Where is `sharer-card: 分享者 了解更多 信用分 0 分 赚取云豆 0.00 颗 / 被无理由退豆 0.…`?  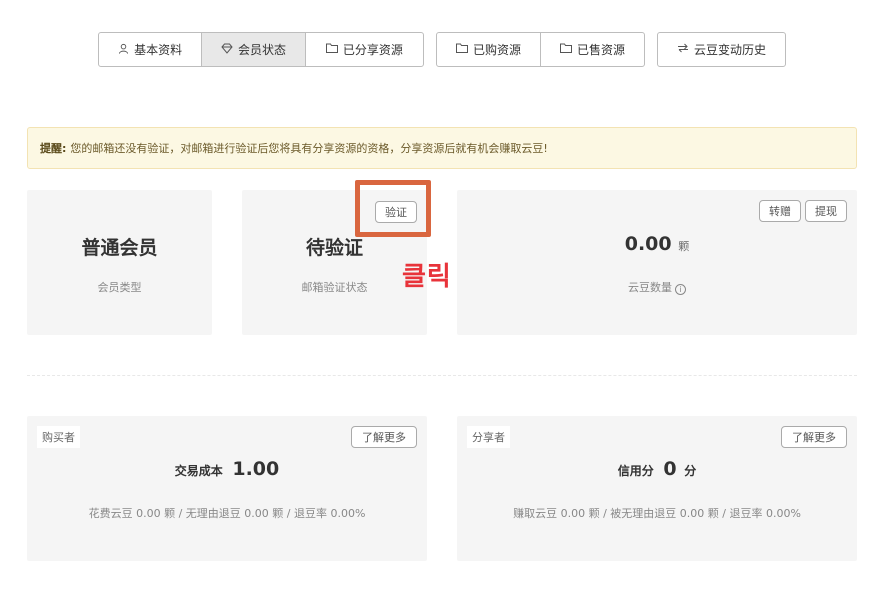 sharer-card: 分享者 了解更多 信用分 0 分 赚取云豆 0.00 颗 / 被无理由退豆 0.… is located at coordinates (657, 488).